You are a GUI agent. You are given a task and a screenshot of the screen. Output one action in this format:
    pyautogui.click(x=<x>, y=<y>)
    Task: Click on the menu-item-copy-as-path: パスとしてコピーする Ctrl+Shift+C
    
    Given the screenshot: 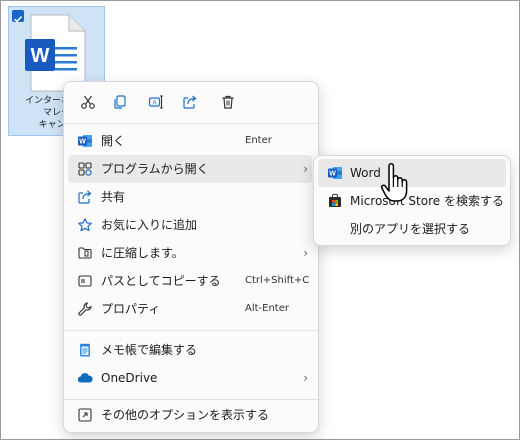 What is the action you would take?
    pyautogui.click(x=190, y=281)
    